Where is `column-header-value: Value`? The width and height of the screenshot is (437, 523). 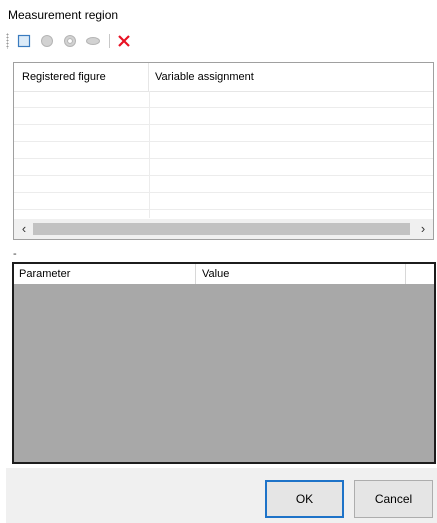
column-header-value: Value is located at coordinates (301, 274).